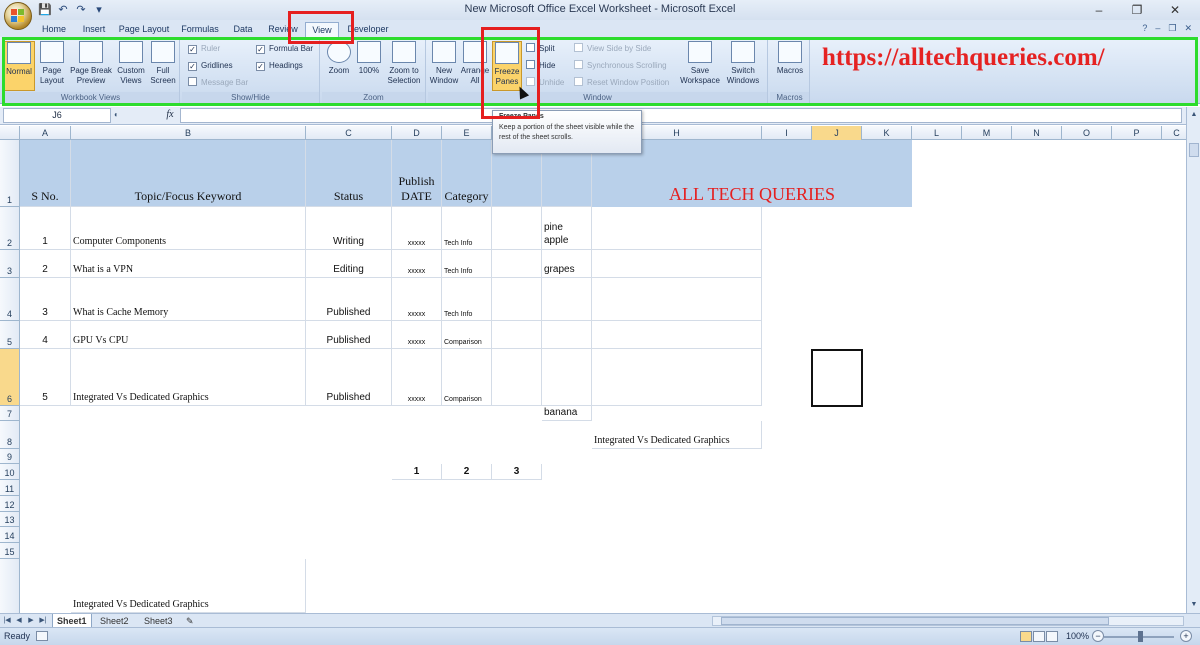 This screenshot has width=1200, height=645. What do you see at coordinates (349, 264) in the screenshot?
I see `status-cell: Editing` at bounding box center [349, 264].